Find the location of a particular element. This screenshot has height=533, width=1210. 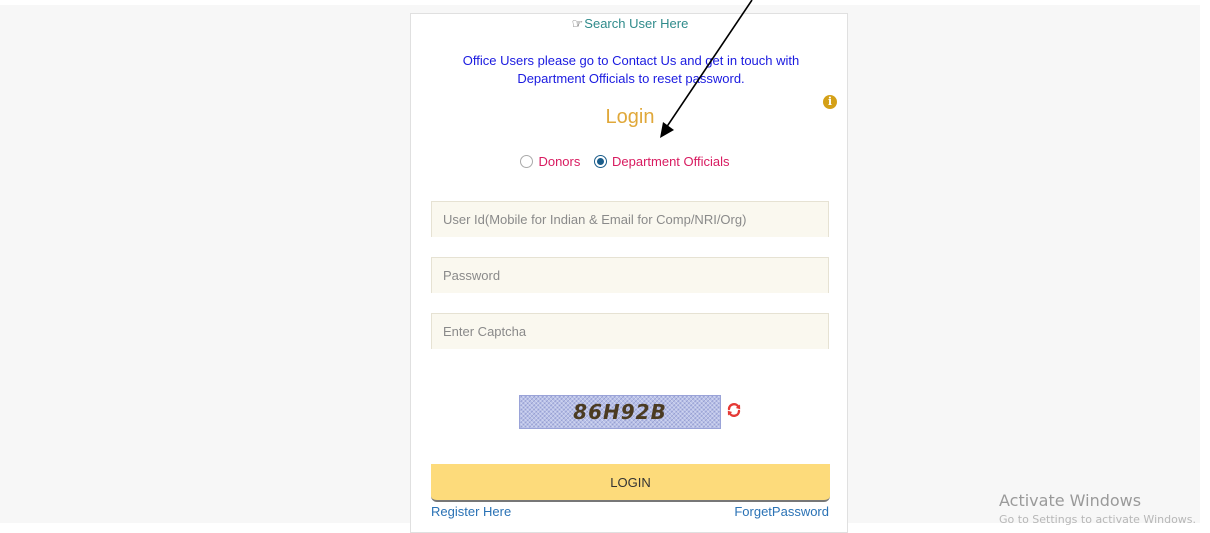

login-title: Login is located at coordinates (630, 117).